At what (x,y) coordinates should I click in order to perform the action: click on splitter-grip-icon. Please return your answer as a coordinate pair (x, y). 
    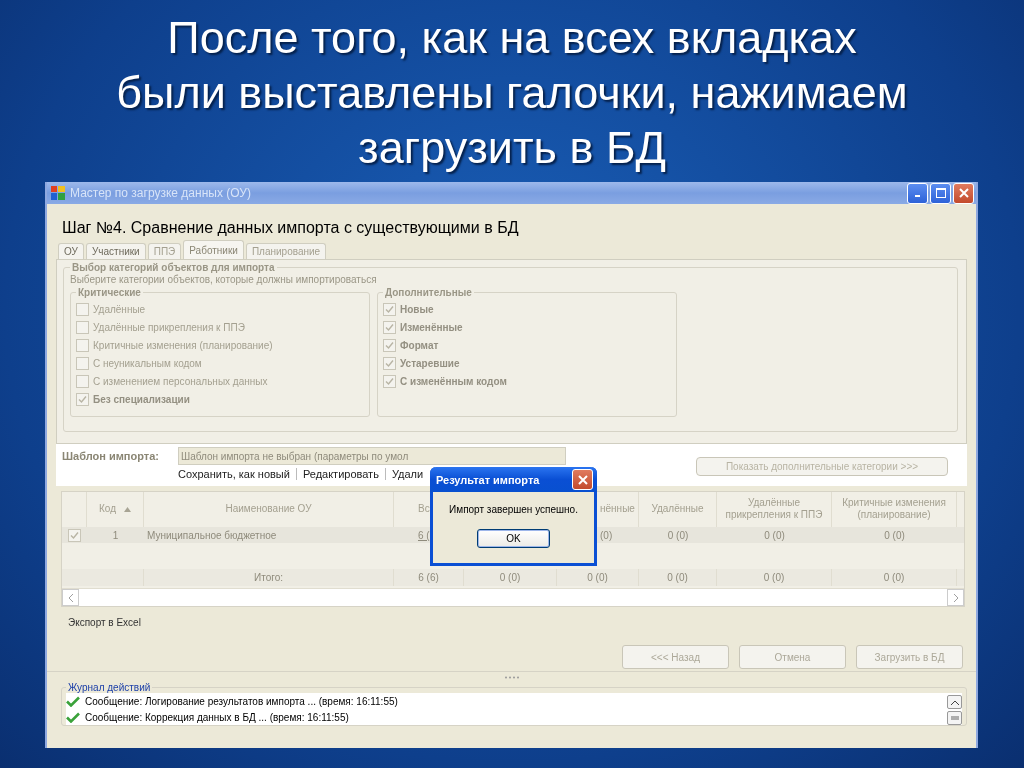
    Looking at the image, I should click on (511, 677).